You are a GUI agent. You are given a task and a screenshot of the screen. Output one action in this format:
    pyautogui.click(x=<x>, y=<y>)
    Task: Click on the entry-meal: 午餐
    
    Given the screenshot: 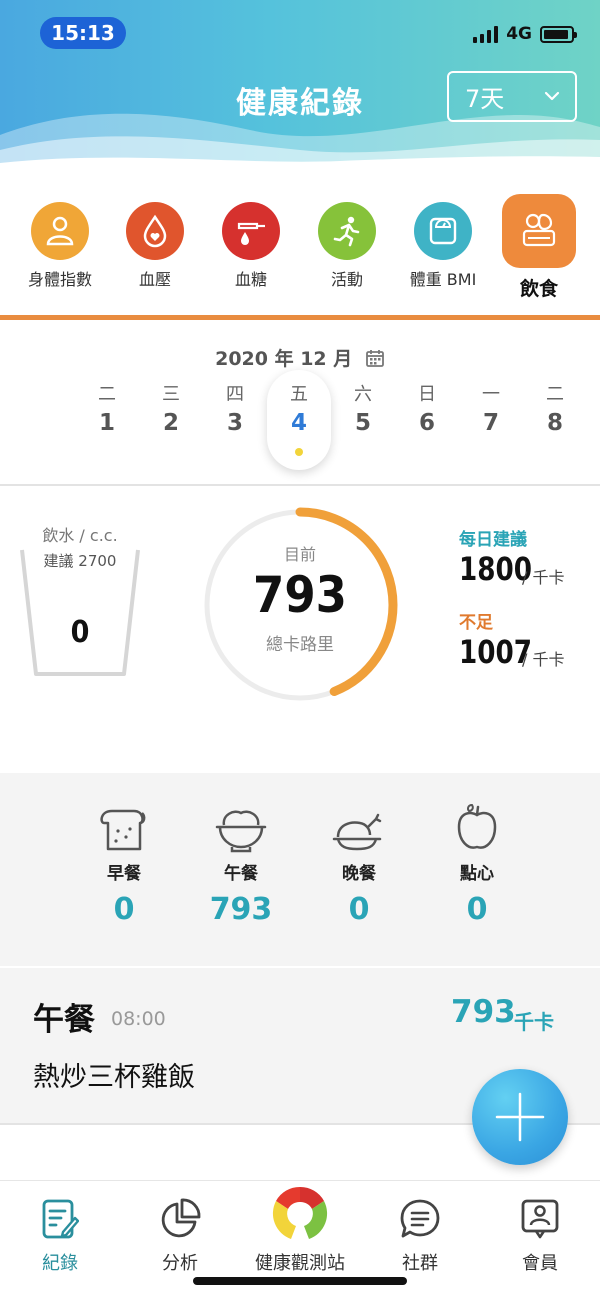 What is the action you would take?
    pyautogui.click(x=64, y=1020)
    